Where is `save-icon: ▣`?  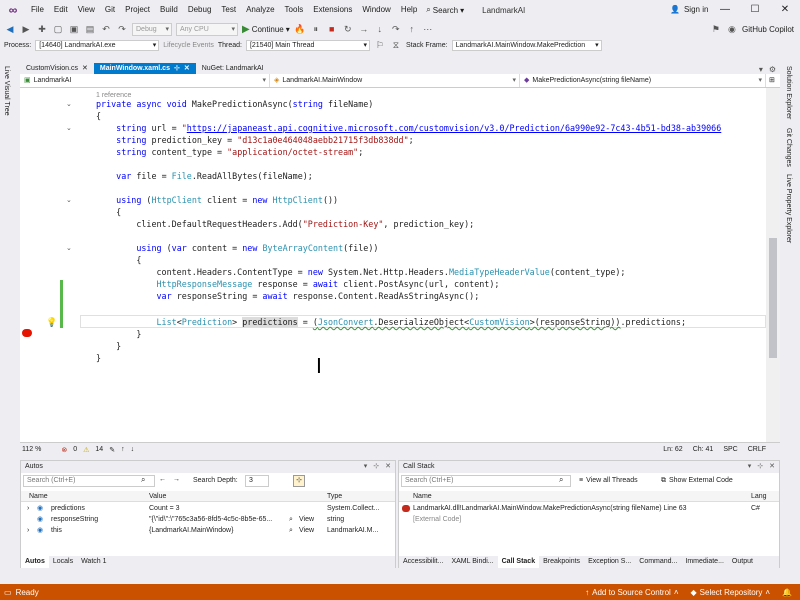 save-icon: ▣ is located at coordinates (74, 29).